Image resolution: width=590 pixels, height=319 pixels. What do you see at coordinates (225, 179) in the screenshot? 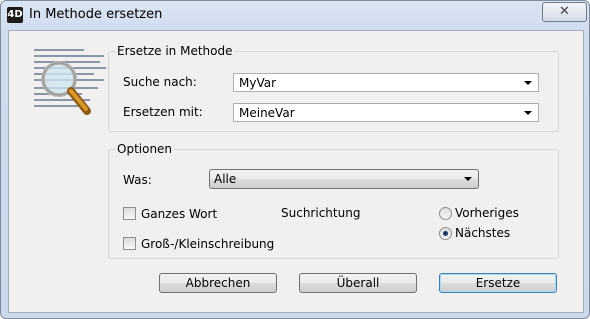
I see `what-value: Alle` at bounding box center [225, 179].